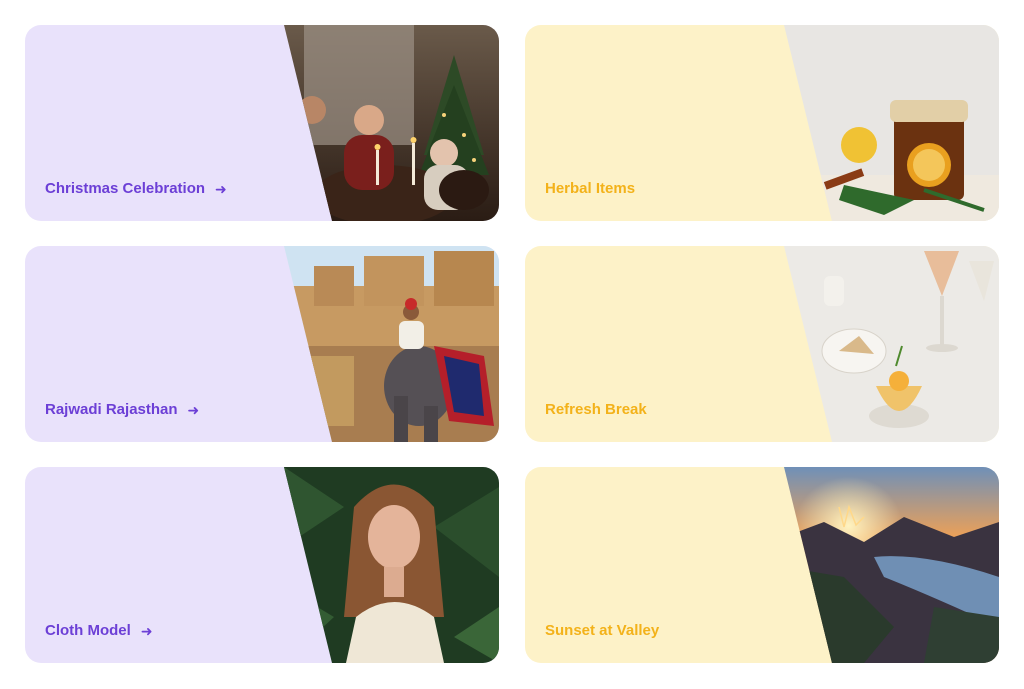  What do you see at coordinates (891, 344) in the screenshot?
I see `dessert-wine-photo` at bounding box center [891, 344].